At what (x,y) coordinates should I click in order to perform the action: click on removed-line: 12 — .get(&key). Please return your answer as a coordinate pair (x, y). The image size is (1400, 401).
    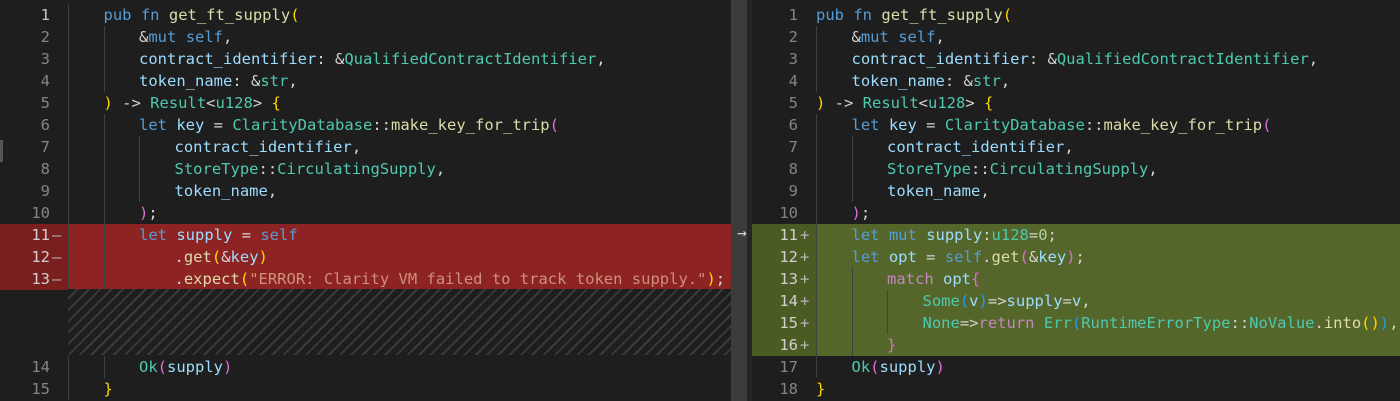
    Looking at the image, I should click on (365, 257).